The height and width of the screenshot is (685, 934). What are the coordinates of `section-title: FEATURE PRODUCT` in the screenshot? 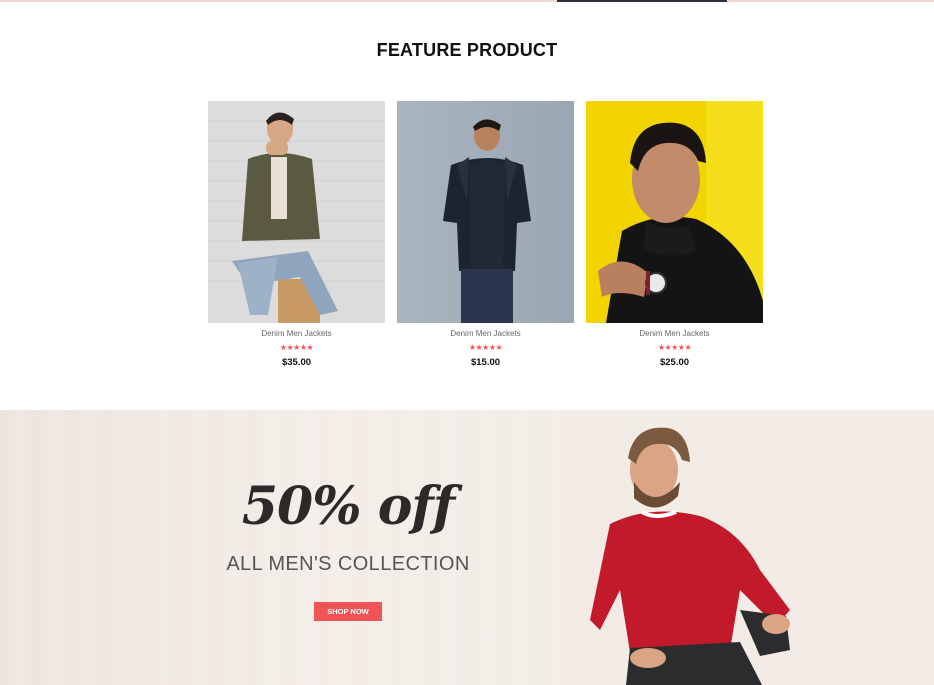 It's located at (467, 50).